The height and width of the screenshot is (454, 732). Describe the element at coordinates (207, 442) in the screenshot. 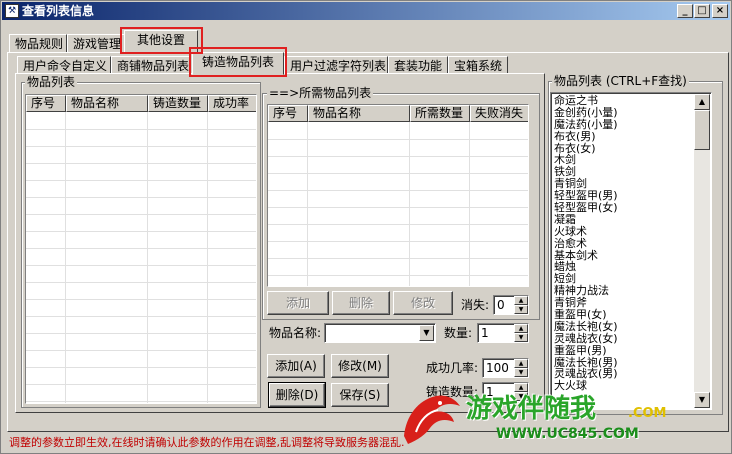

I see `status-message: 调整的参数立即生效,在线时请确认此参数的作用在调整,乱调整将导致服务器混乱.` at that location.